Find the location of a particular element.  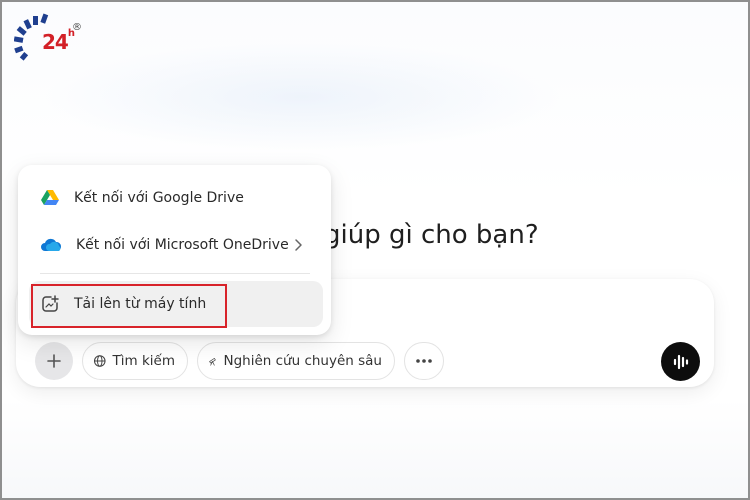

menu-item-onedrive: Kết nối với Microsoft OneDrive is located at coordinates (164, 245).